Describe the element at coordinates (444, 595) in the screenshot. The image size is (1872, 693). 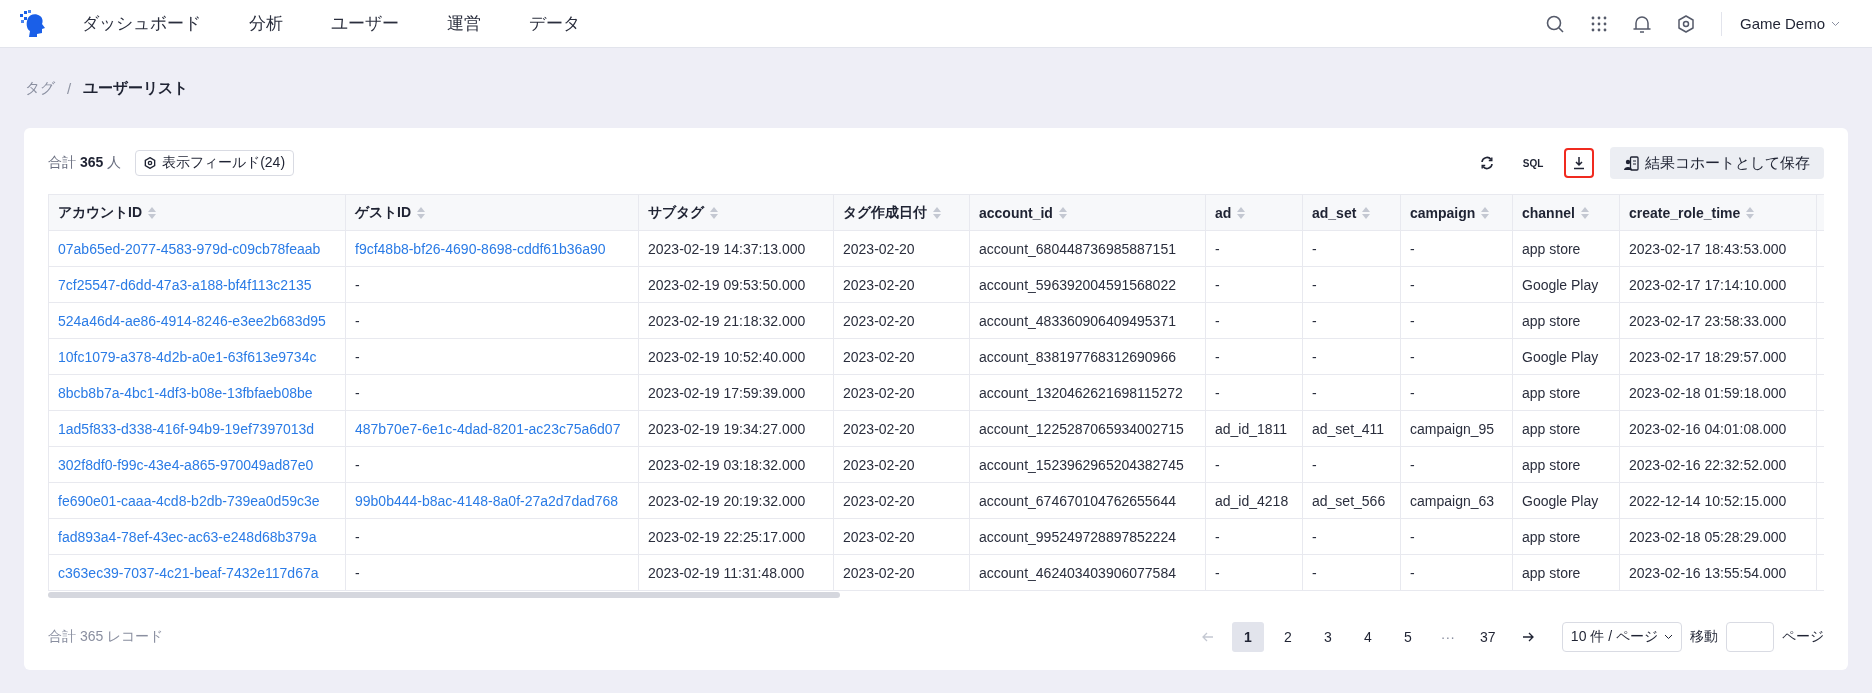
I see `scrollbar-thumb` at that location.